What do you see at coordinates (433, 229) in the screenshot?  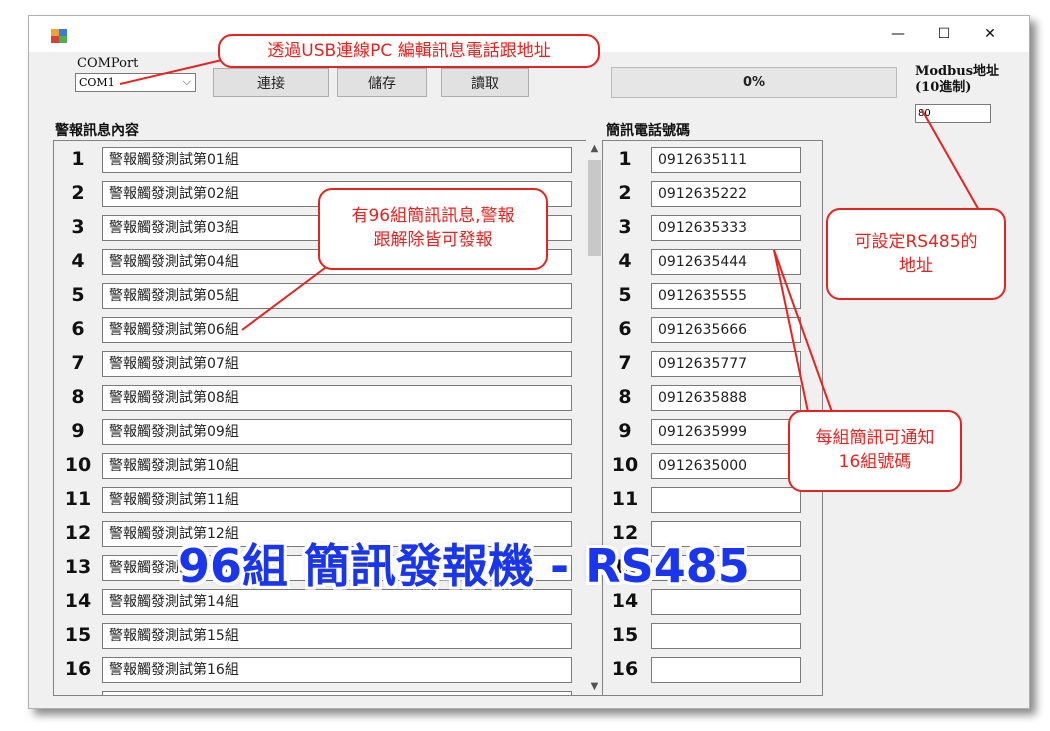 I see `messages-callout: 有96組簡訊訊息,警報 跟解除皆可發報` at bounding box center [433, 229].